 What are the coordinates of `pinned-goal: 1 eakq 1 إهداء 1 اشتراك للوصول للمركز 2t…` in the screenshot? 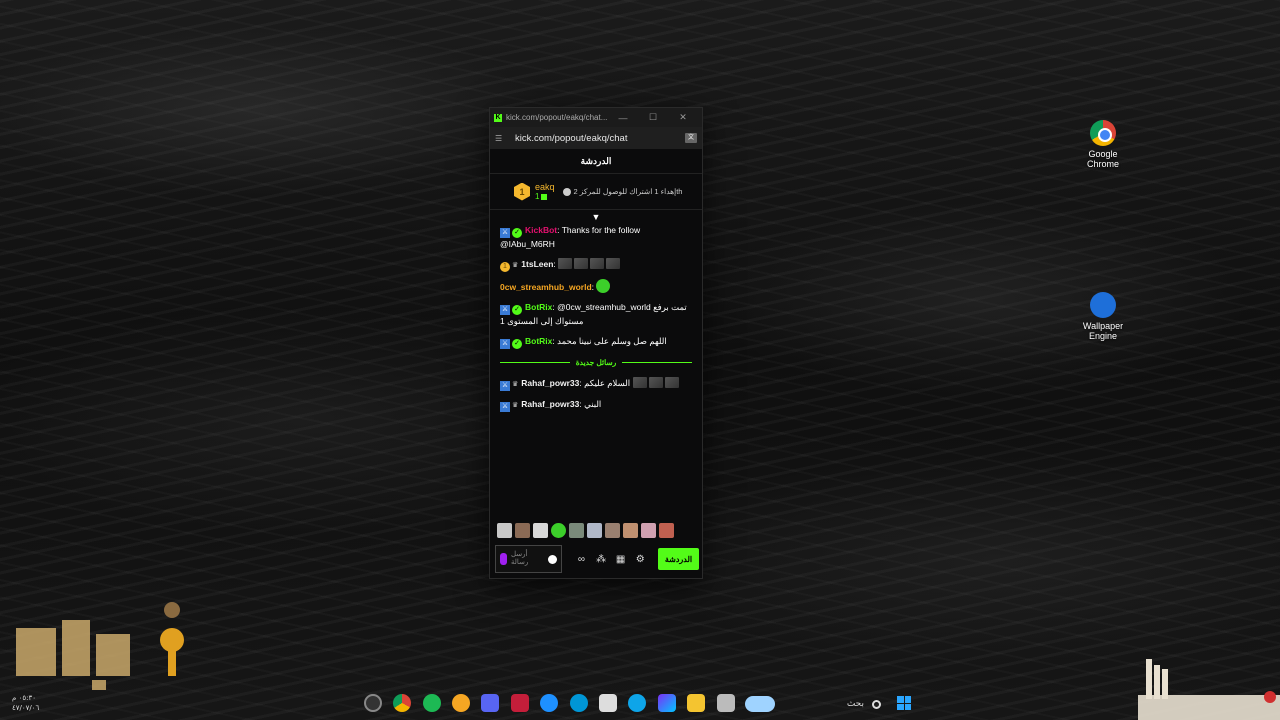 It's located at (596, 192).